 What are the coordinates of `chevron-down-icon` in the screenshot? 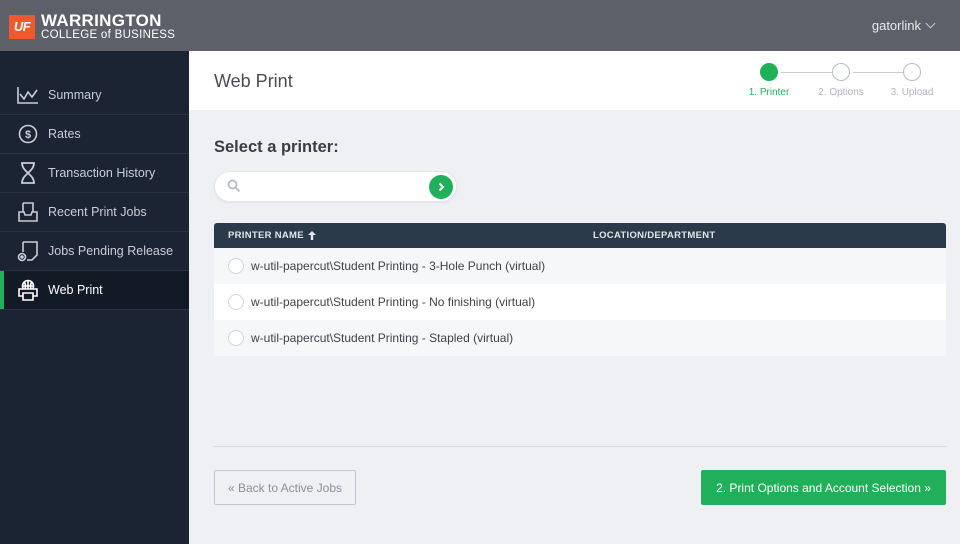 It's located at (930, 23).